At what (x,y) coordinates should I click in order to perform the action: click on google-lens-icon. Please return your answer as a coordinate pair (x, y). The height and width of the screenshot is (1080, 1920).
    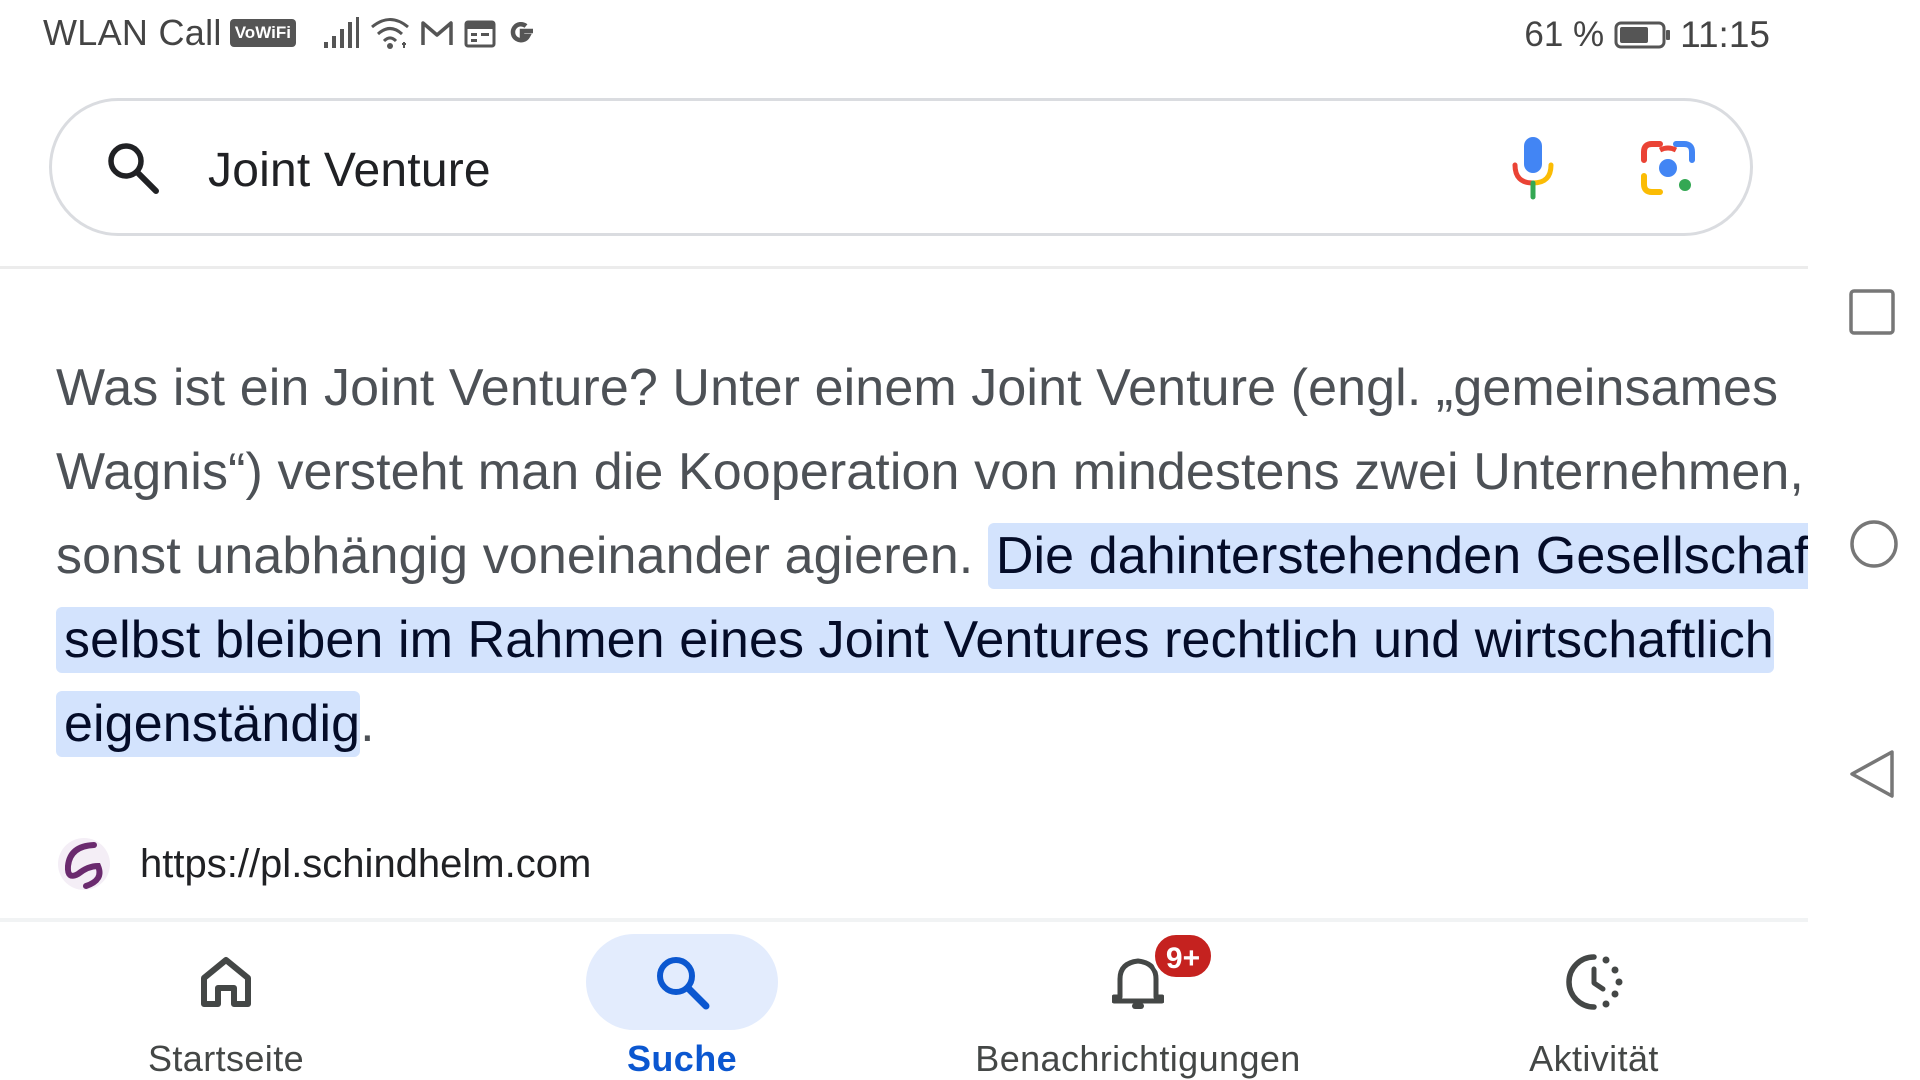
    Looking at the image, I should click on (1668, 168).